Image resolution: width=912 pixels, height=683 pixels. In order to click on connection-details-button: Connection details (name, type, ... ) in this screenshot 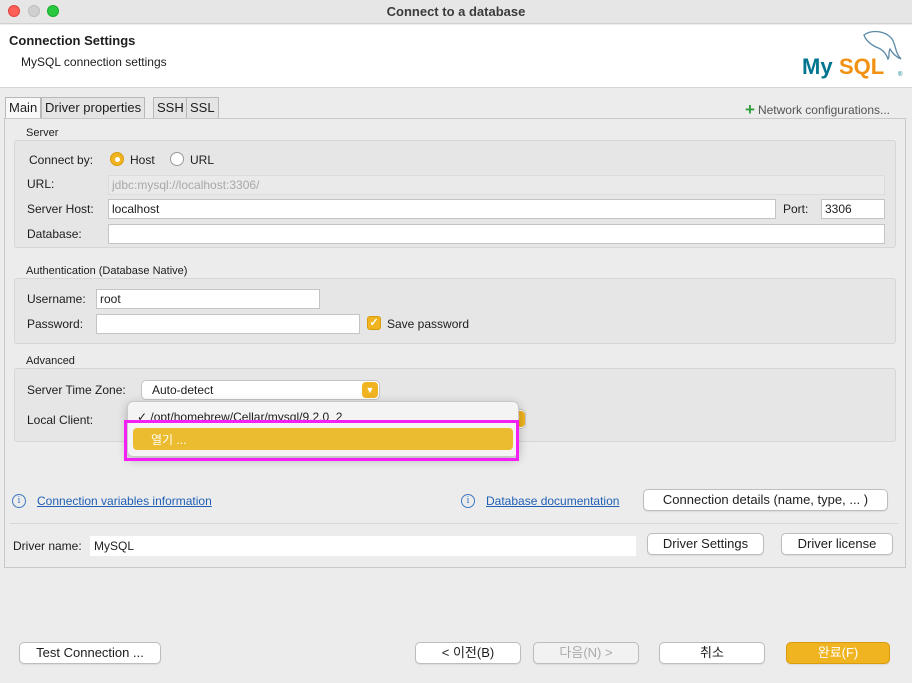, I will do `click(765, 500)`.